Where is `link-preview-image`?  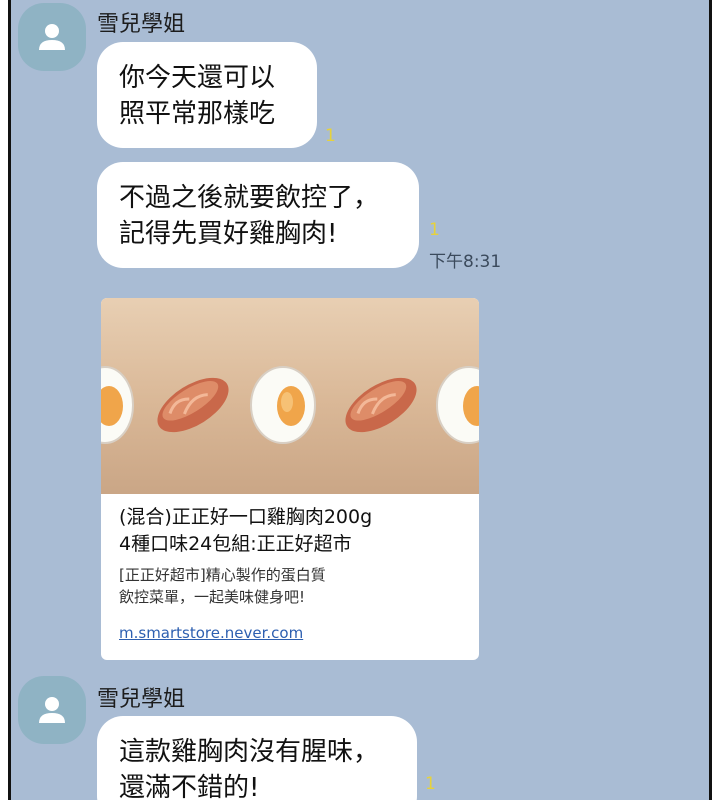
link-preview-image is located at coordinates (290, 396).